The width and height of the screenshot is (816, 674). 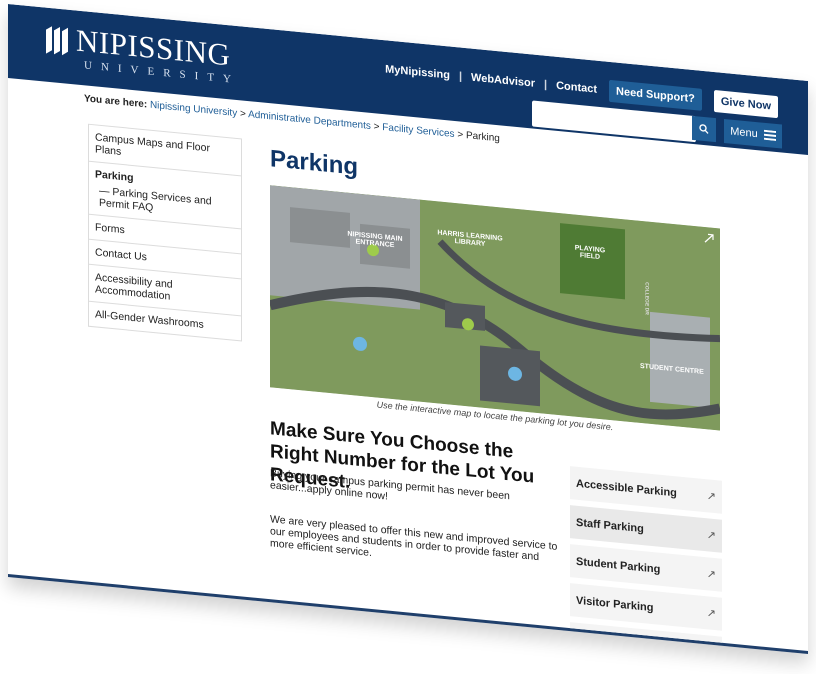 What do you see at coordinates (193, 109) in the screenshot?
I see `breadcrumb-link: Nipissing University` at bounding box center [193, 109].